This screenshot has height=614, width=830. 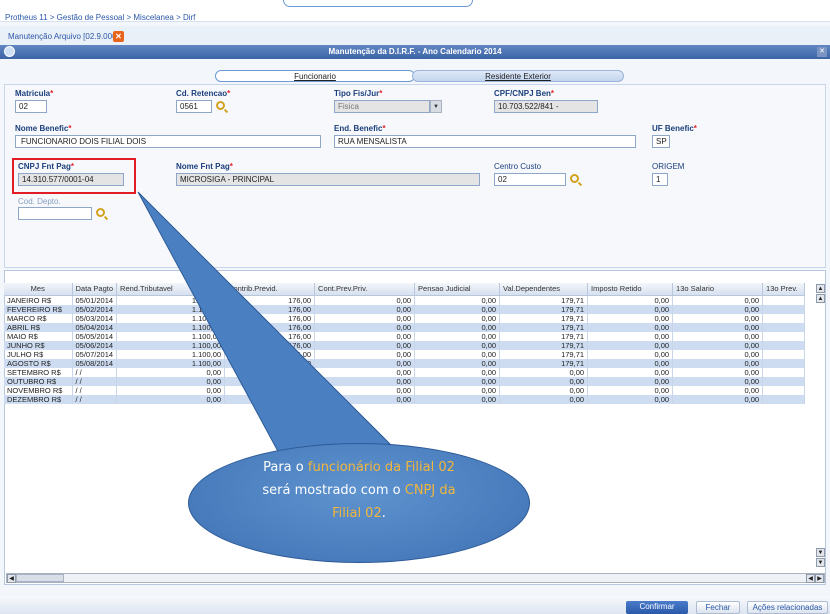 What do you see at coordinates (168, 141) in the screenshot?
I see `nome-benefic-field: FUNCIONARIO DOIS FILIAL DOIS` at bounding box center [168, 141].